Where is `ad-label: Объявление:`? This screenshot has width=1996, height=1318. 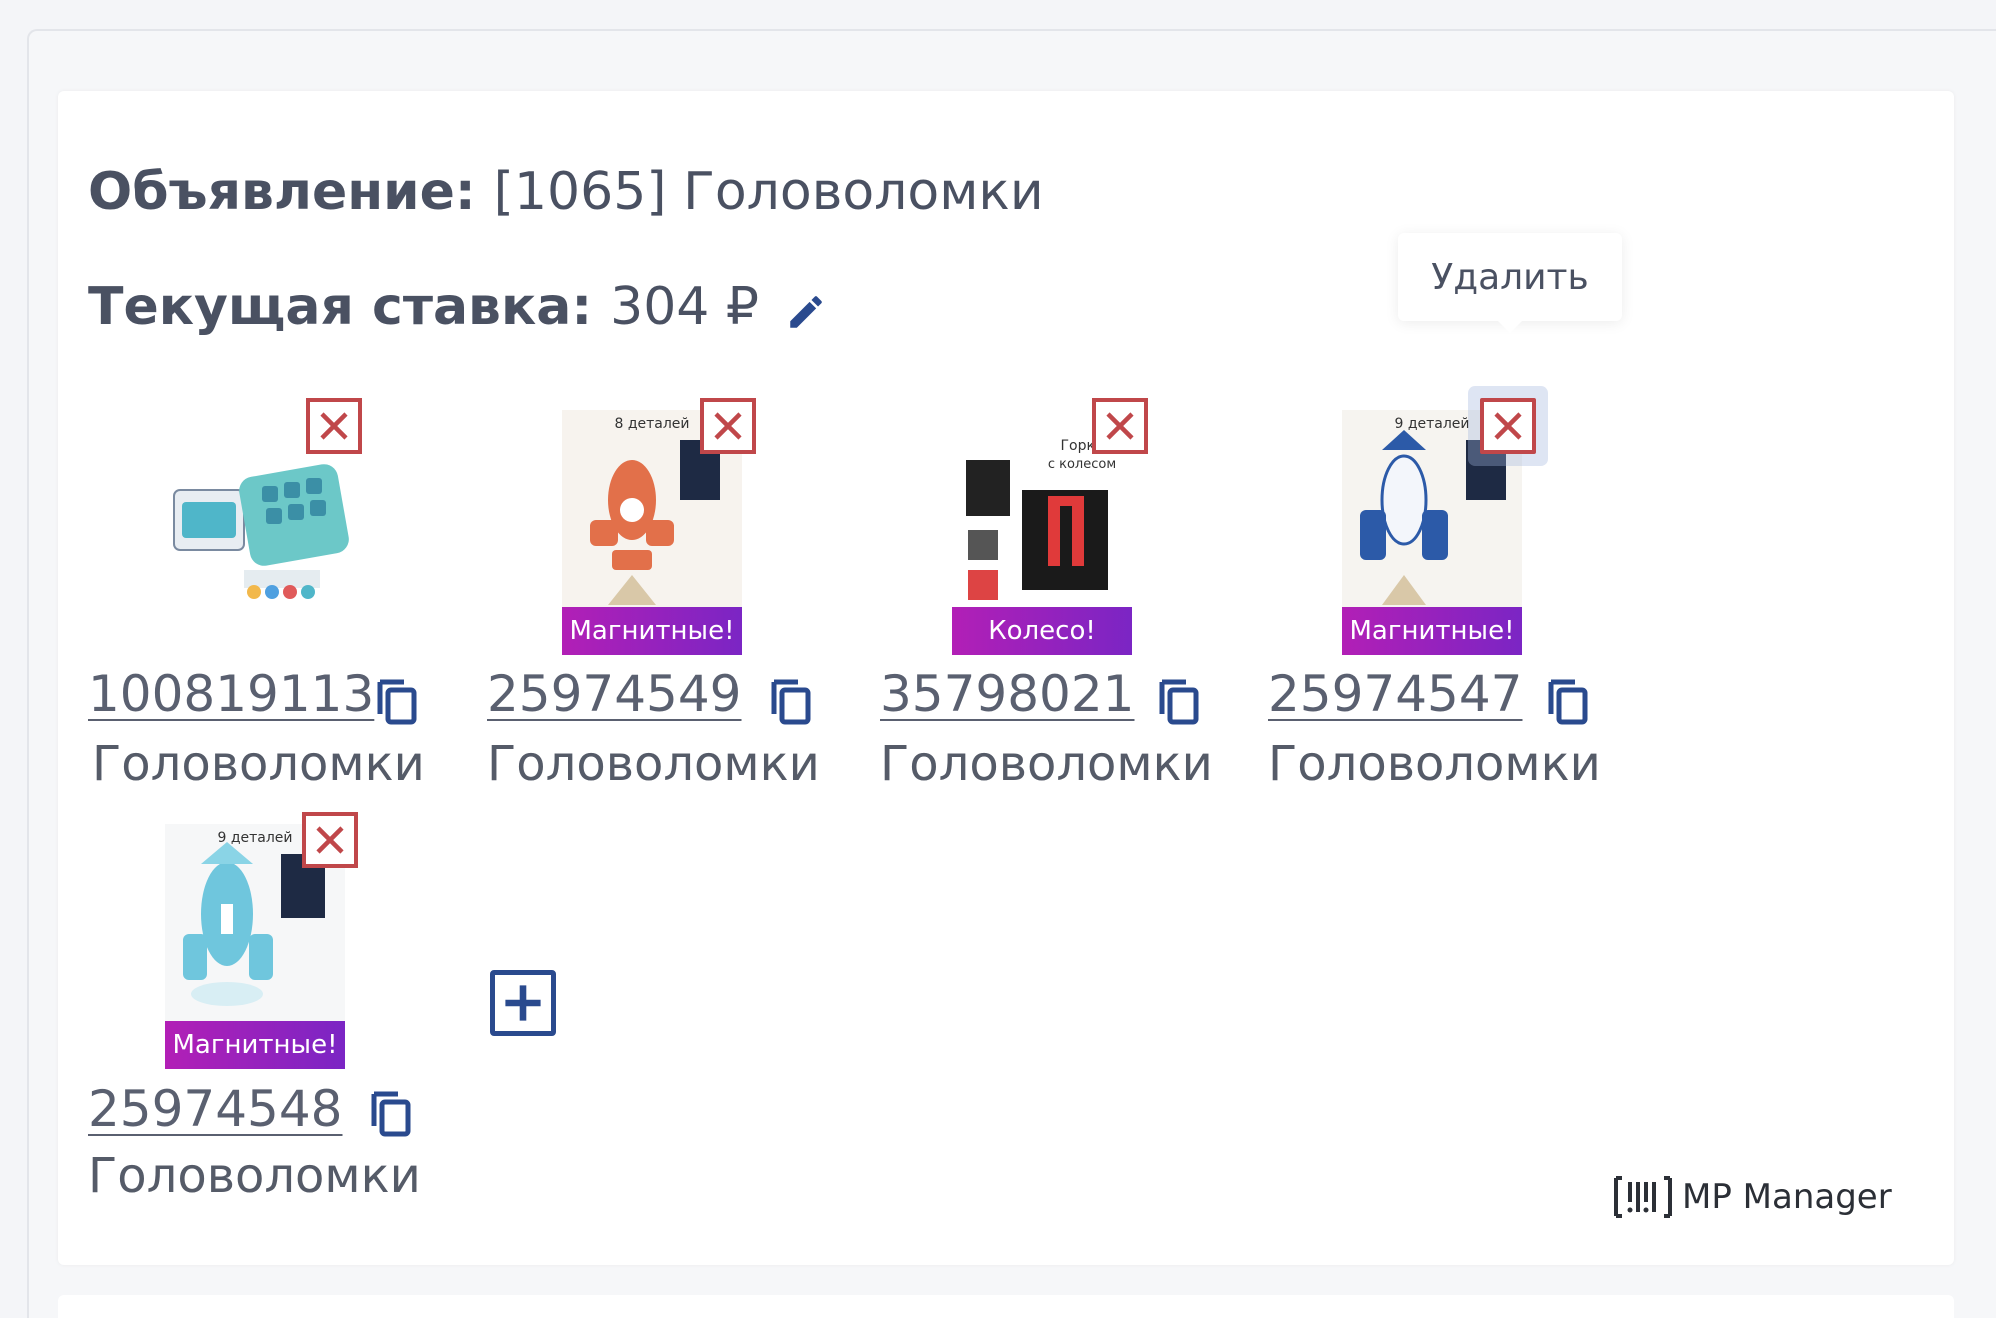 ad-label: Объявление: is located at coordinates (282, 192).